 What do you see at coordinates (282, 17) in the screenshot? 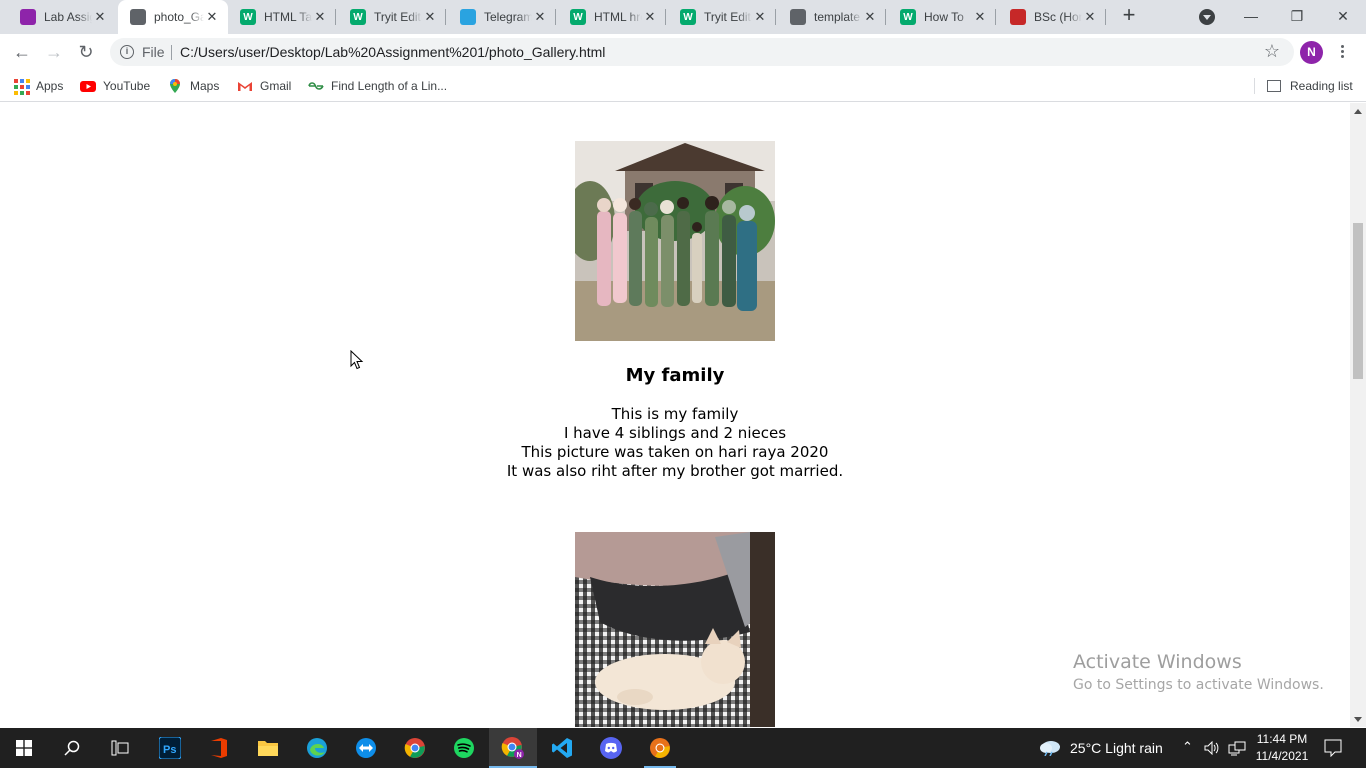
I see `browser-tab: W HTML Tags✕` at bounding box center [282, 17].